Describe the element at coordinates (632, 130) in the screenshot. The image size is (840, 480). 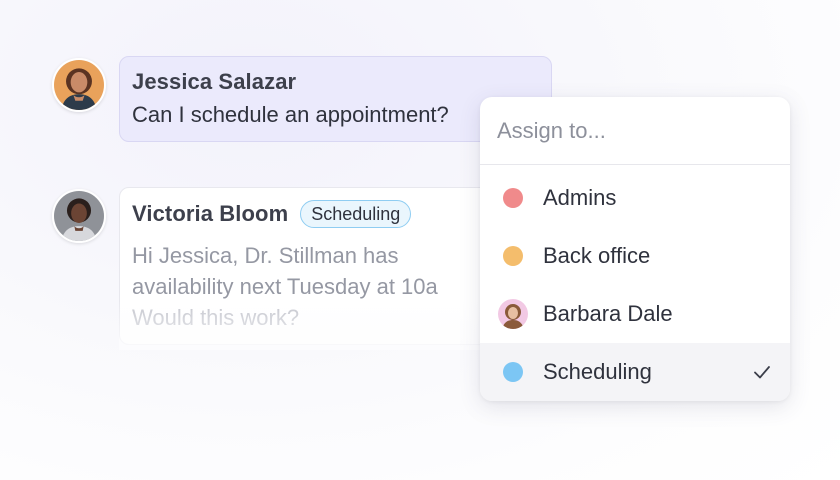
I see `assign-search-input` at that location.